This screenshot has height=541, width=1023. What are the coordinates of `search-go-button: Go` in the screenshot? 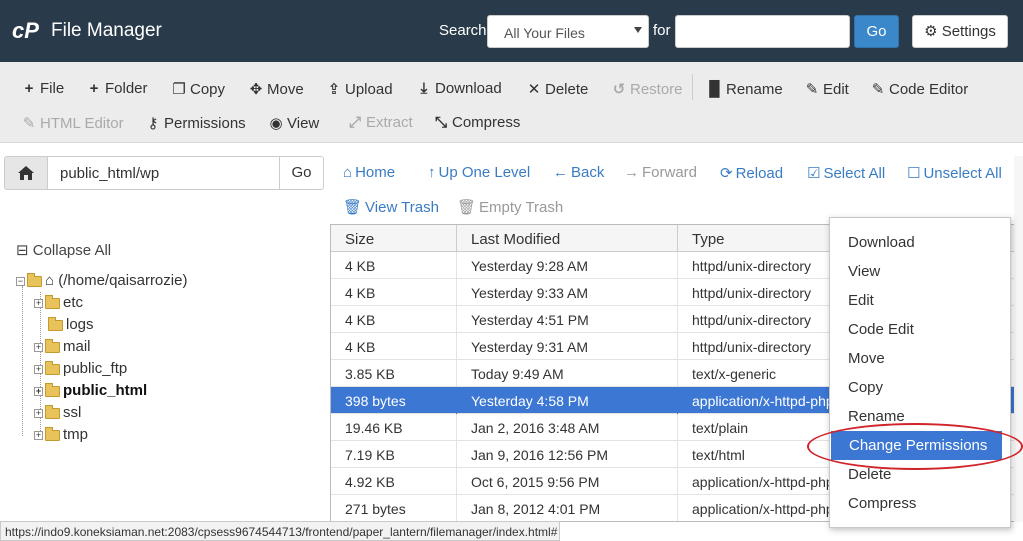 It's located at (876, 31).